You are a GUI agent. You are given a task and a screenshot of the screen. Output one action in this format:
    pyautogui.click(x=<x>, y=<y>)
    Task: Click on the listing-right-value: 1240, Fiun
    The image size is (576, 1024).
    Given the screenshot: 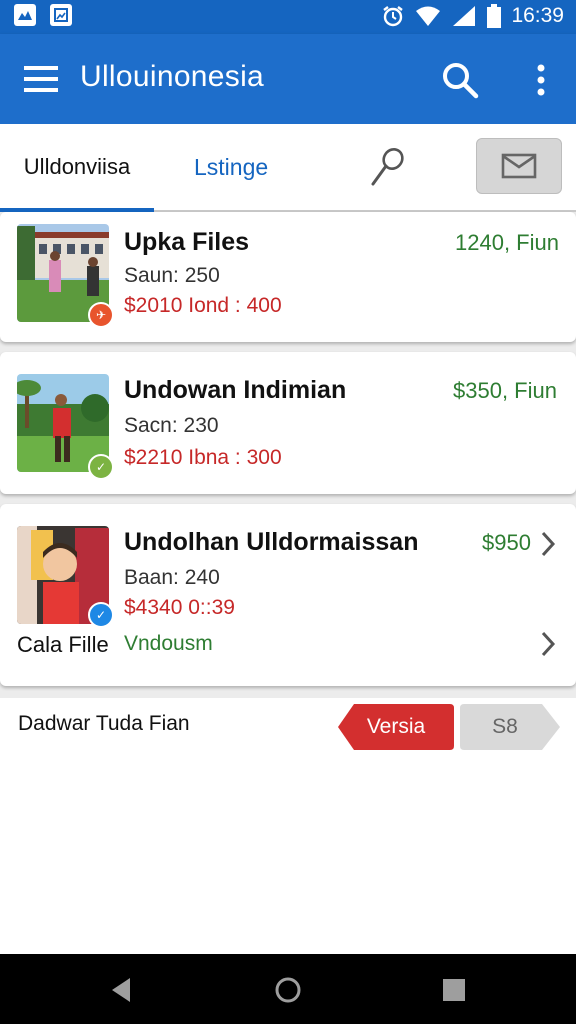 What is the action you would take?
    pyautogui.click(x=507, y=242)
    